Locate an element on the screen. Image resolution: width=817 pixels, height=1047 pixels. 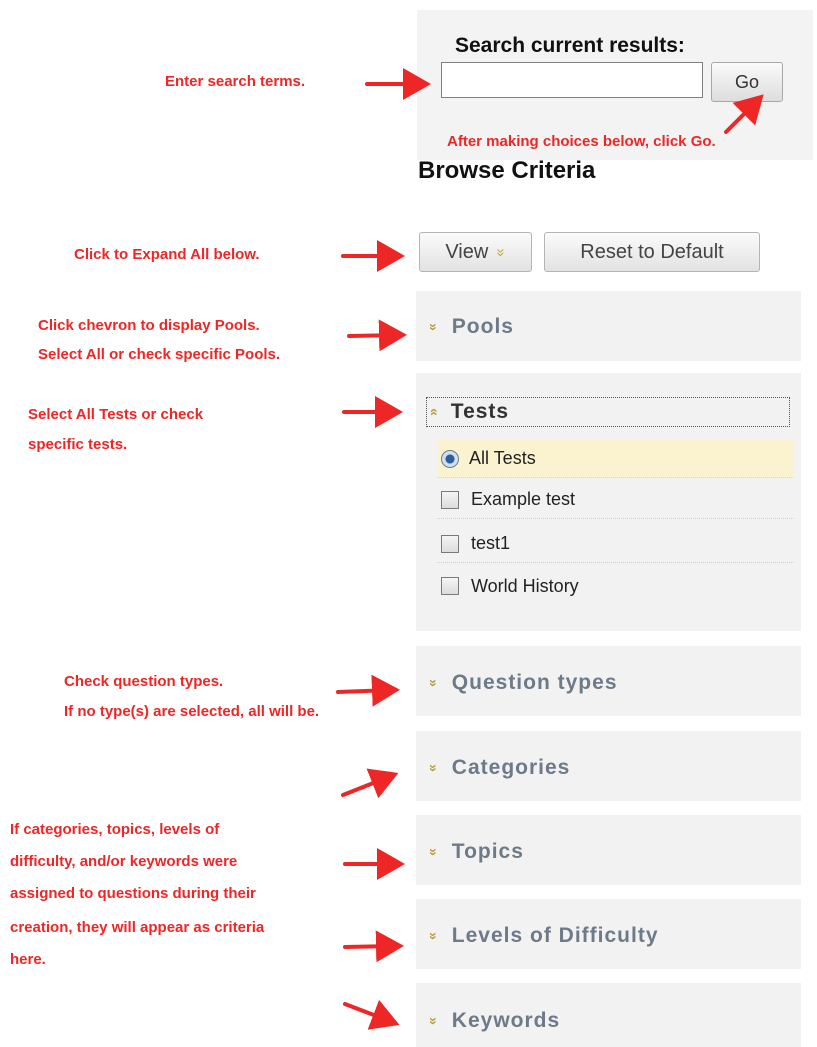
radio-button is located at coordinates (450, 458).